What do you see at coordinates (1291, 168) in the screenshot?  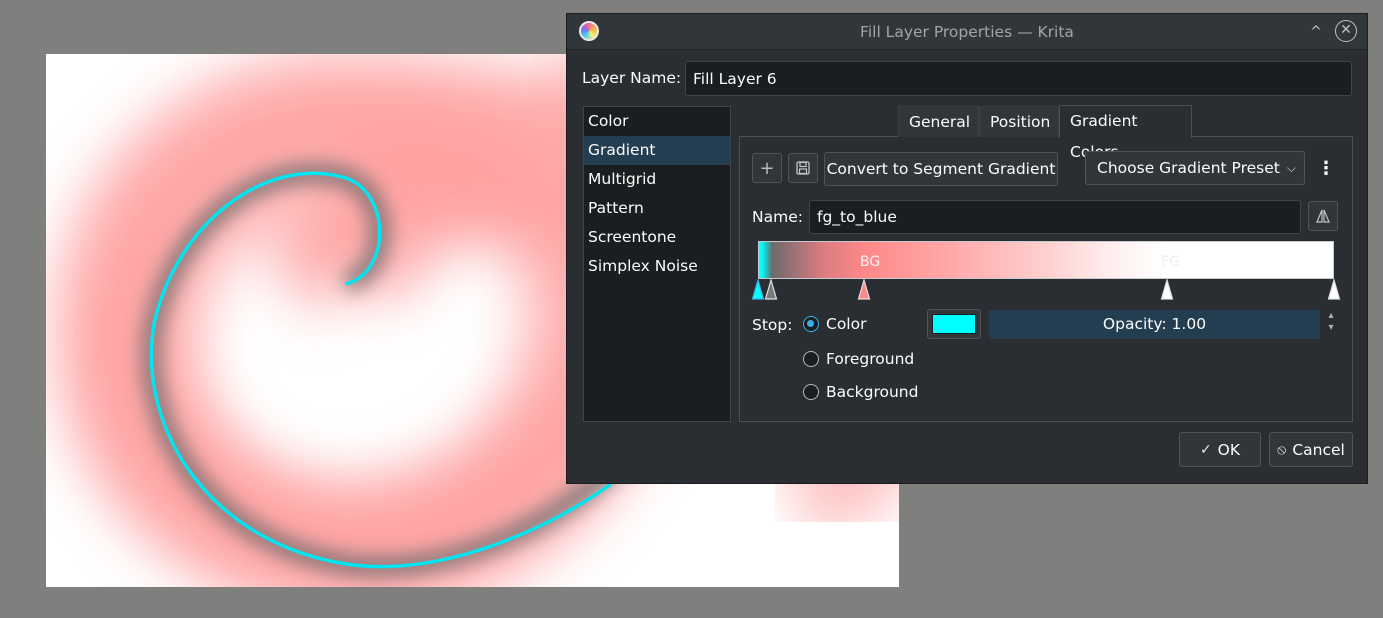 I see `chevron-down-icon: ⌵` at bounding box center [1291, 168].